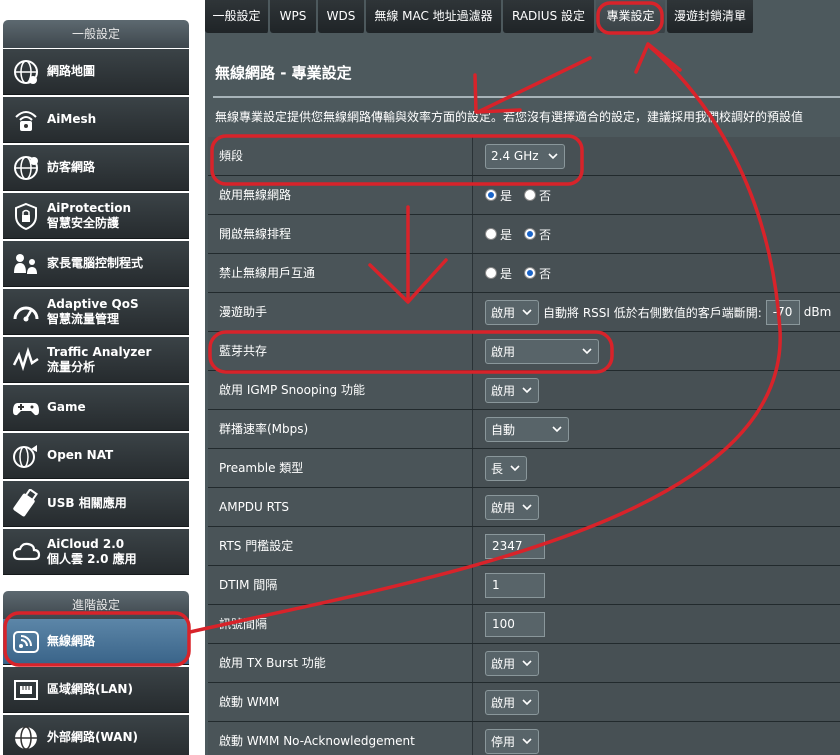 This screenshot has width=840, height=755. I want to click on wireless-icon, so click(26, 642).